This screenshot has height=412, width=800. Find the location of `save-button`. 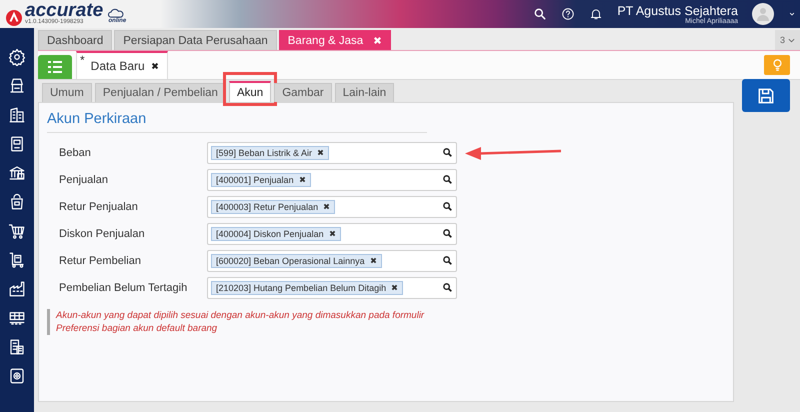

save-button is located at coordinates (766, 95).